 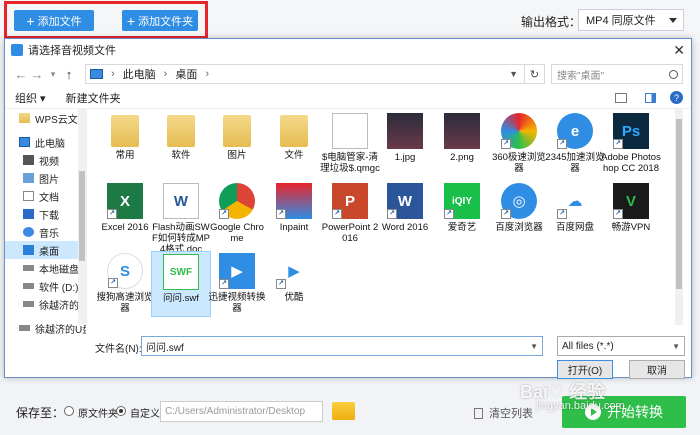 I want to click on sidebar-item: 图片, so click(x=45, y=178).